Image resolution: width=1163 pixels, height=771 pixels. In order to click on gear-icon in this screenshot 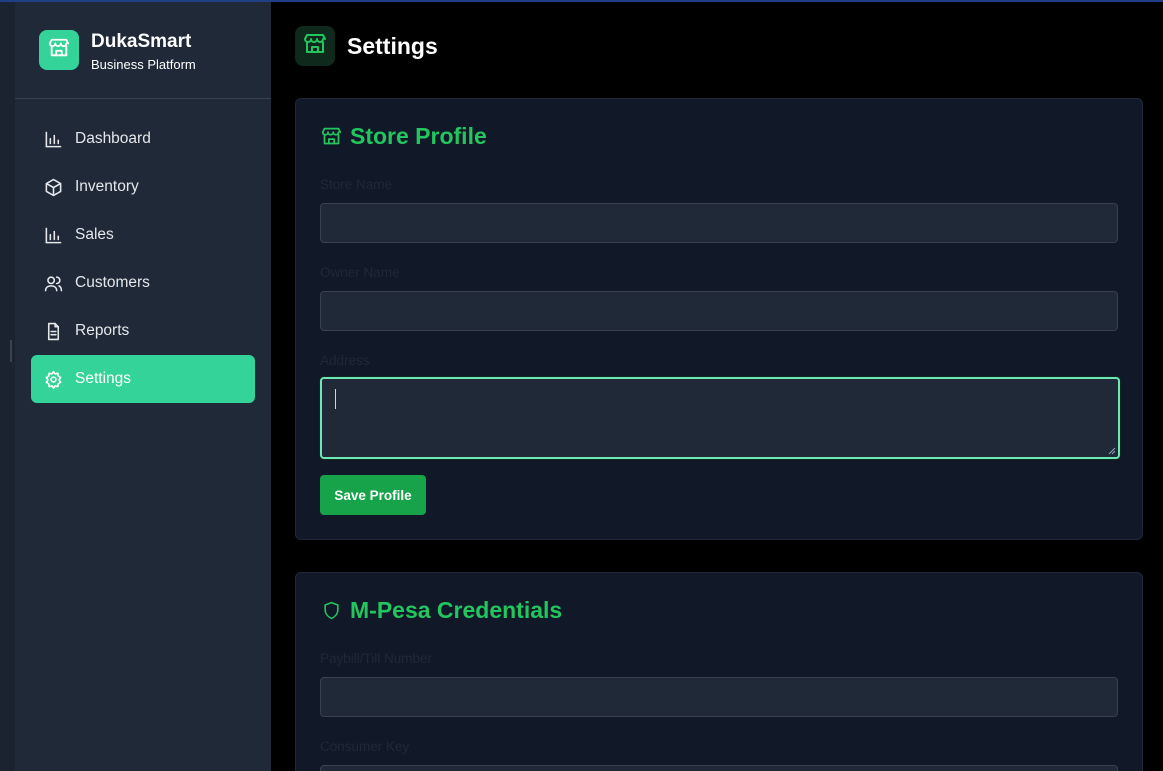, I will do `click(53, 379)`.